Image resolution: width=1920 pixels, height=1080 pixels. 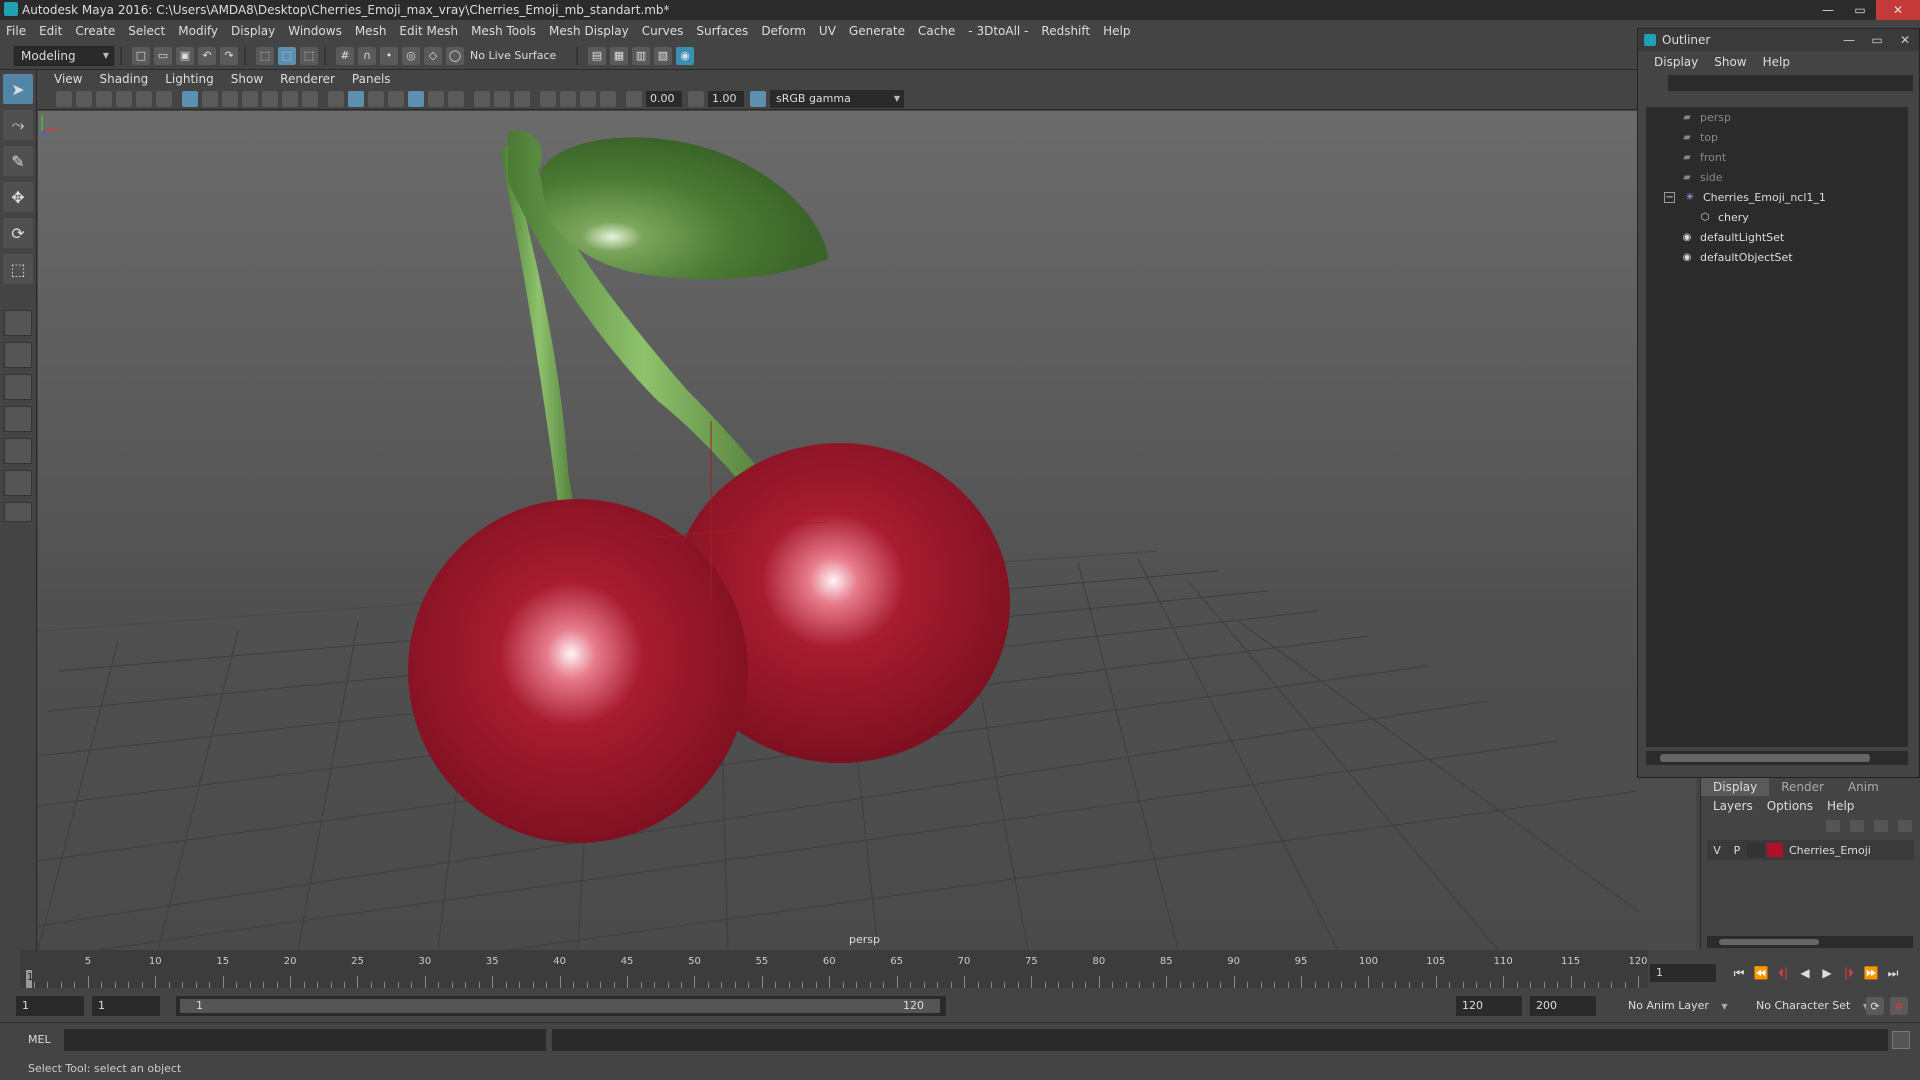 What do you see at coordinates (68, 79) in the screenshot?
I see `panel-menu-view: View` at bounding box center [68, 79].